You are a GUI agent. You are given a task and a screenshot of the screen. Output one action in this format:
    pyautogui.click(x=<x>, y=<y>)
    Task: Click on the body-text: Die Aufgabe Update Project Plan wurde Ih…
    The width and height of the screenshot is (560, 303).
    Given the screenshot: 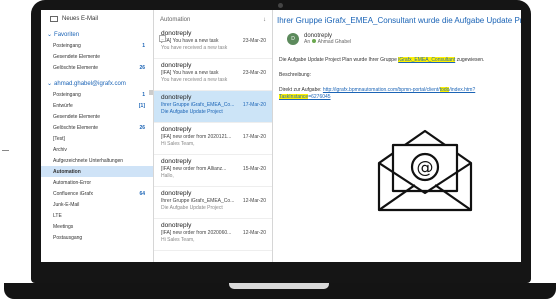 What is the action you would take?
    pyautogui.click(x=339, y=60)
    